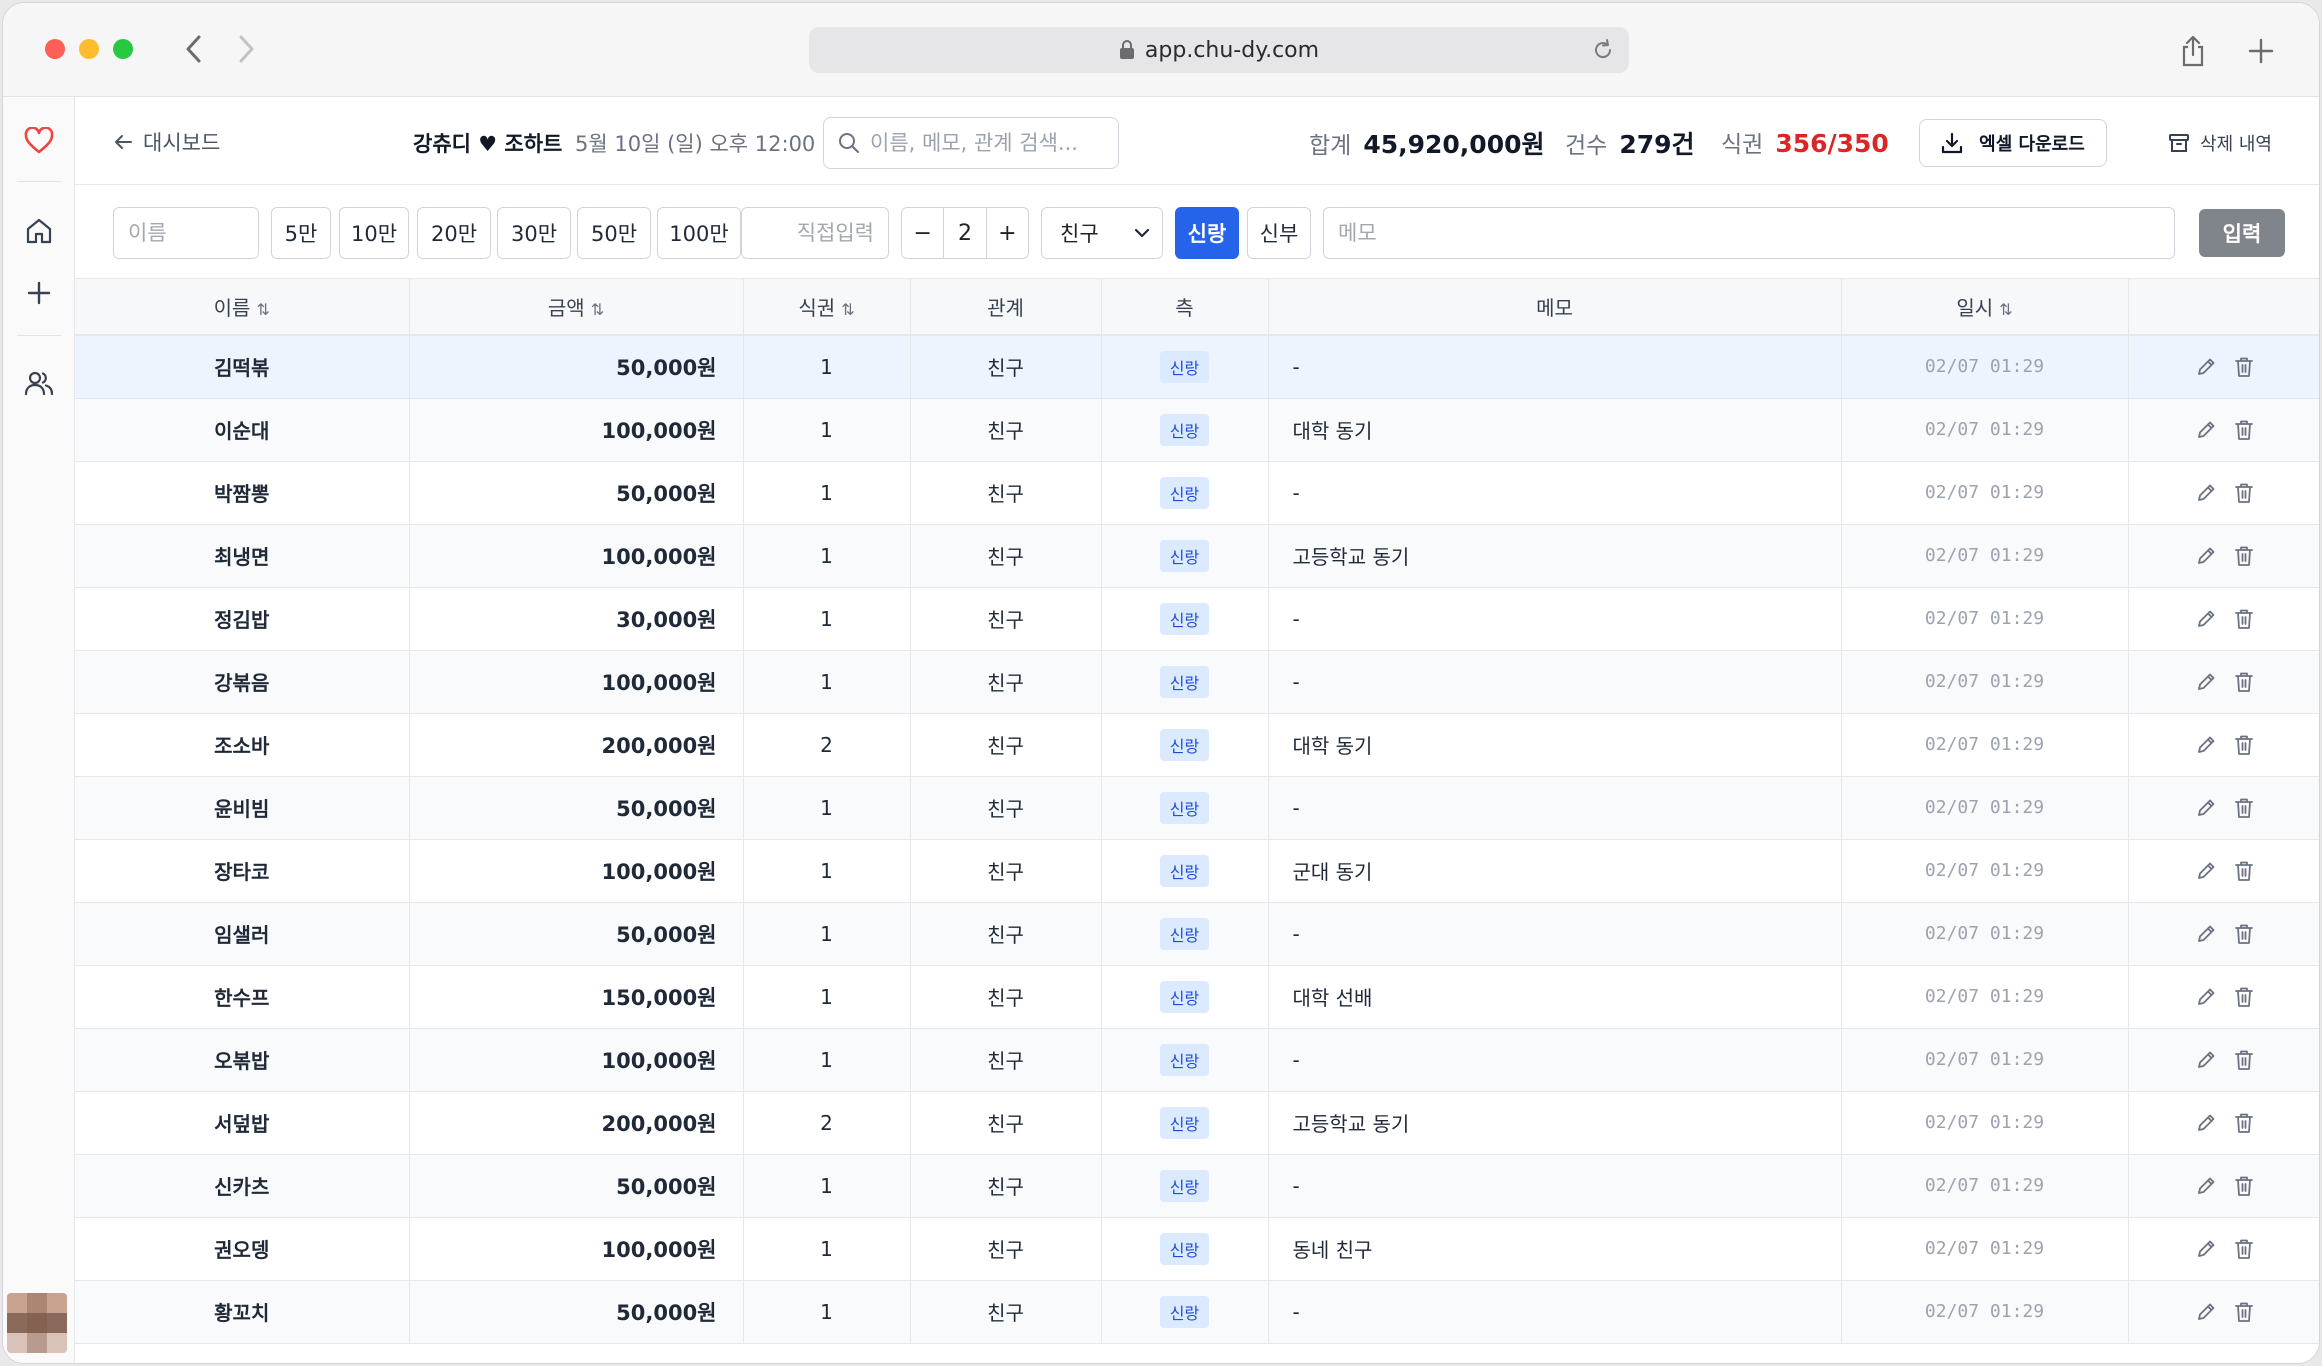 Image resolution: width=2322 pixels, height=1366 pixels. I want to click on search-input, so click(990, 143).